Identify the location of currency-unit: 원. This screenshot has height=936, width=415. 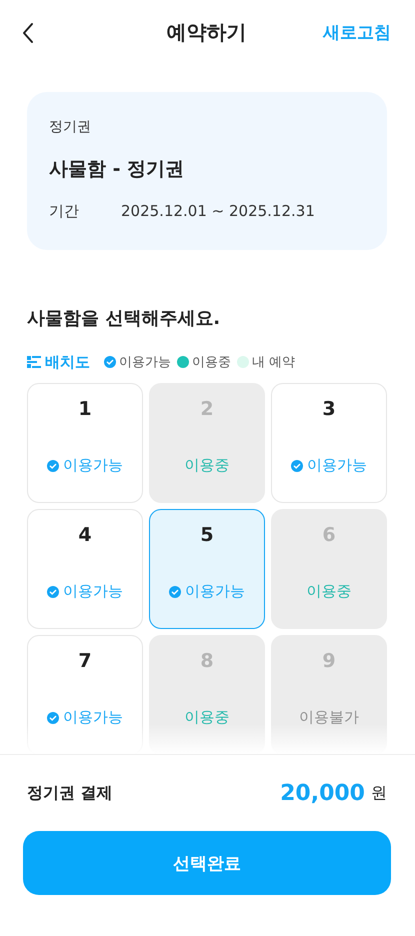
(379, 793).